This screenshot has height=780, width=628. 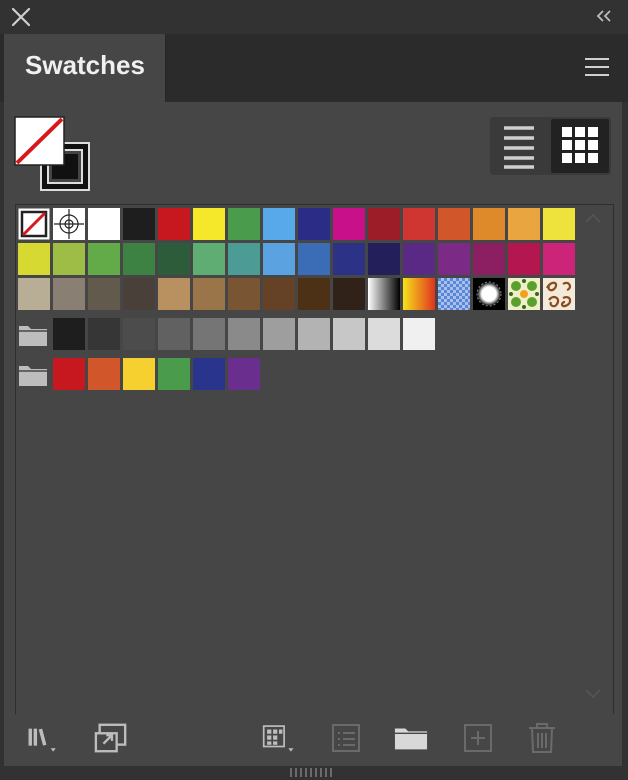 What do you see at coordinates (34, 224) in the screenshot?
I see `swatch-none` at bounding box center [34, 224].